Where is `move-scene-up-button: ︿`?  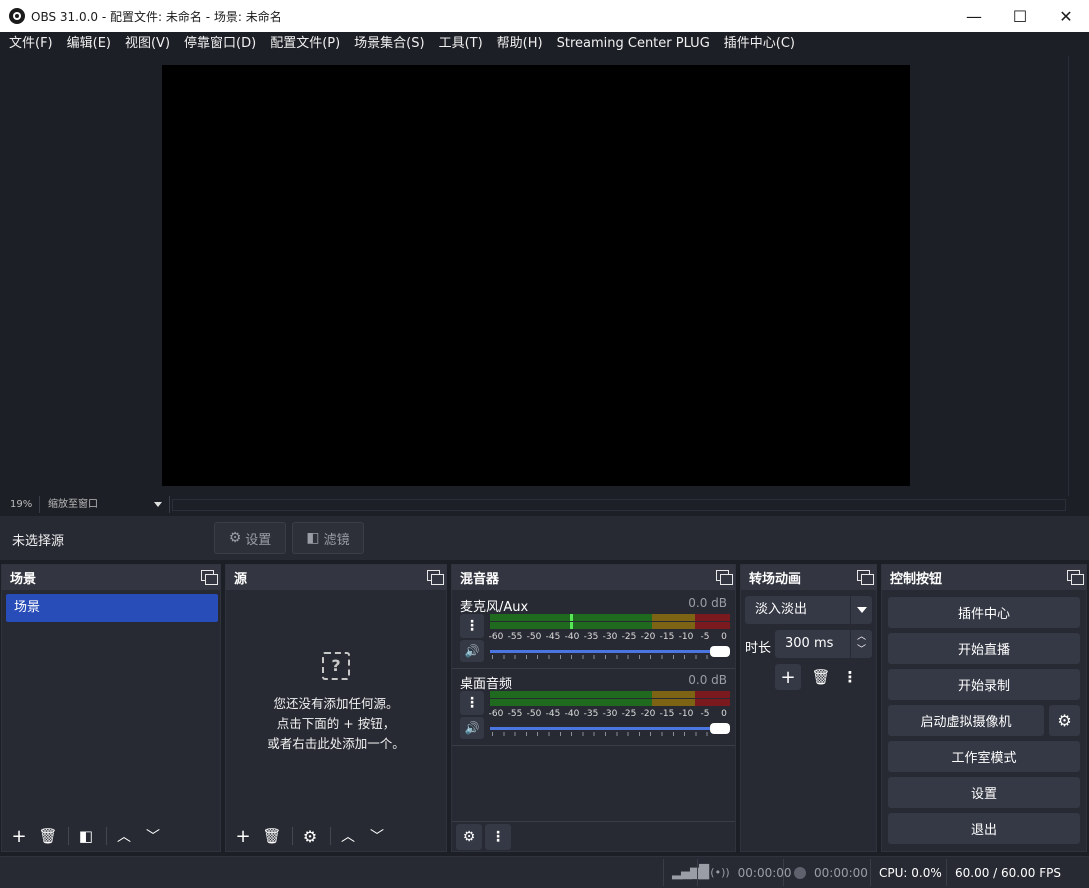 move-scene-up-button: ︿ is located at coordinates (124, 836).